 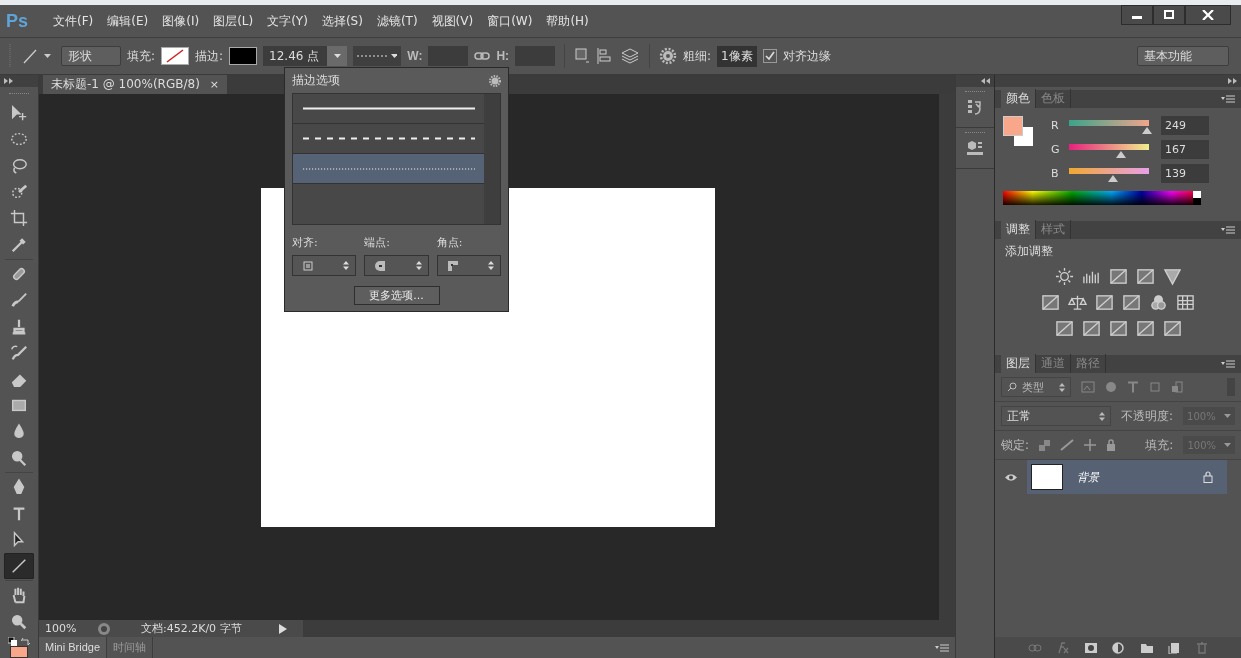 I want to click on corners-dropdown, so click(x=468, y=265).